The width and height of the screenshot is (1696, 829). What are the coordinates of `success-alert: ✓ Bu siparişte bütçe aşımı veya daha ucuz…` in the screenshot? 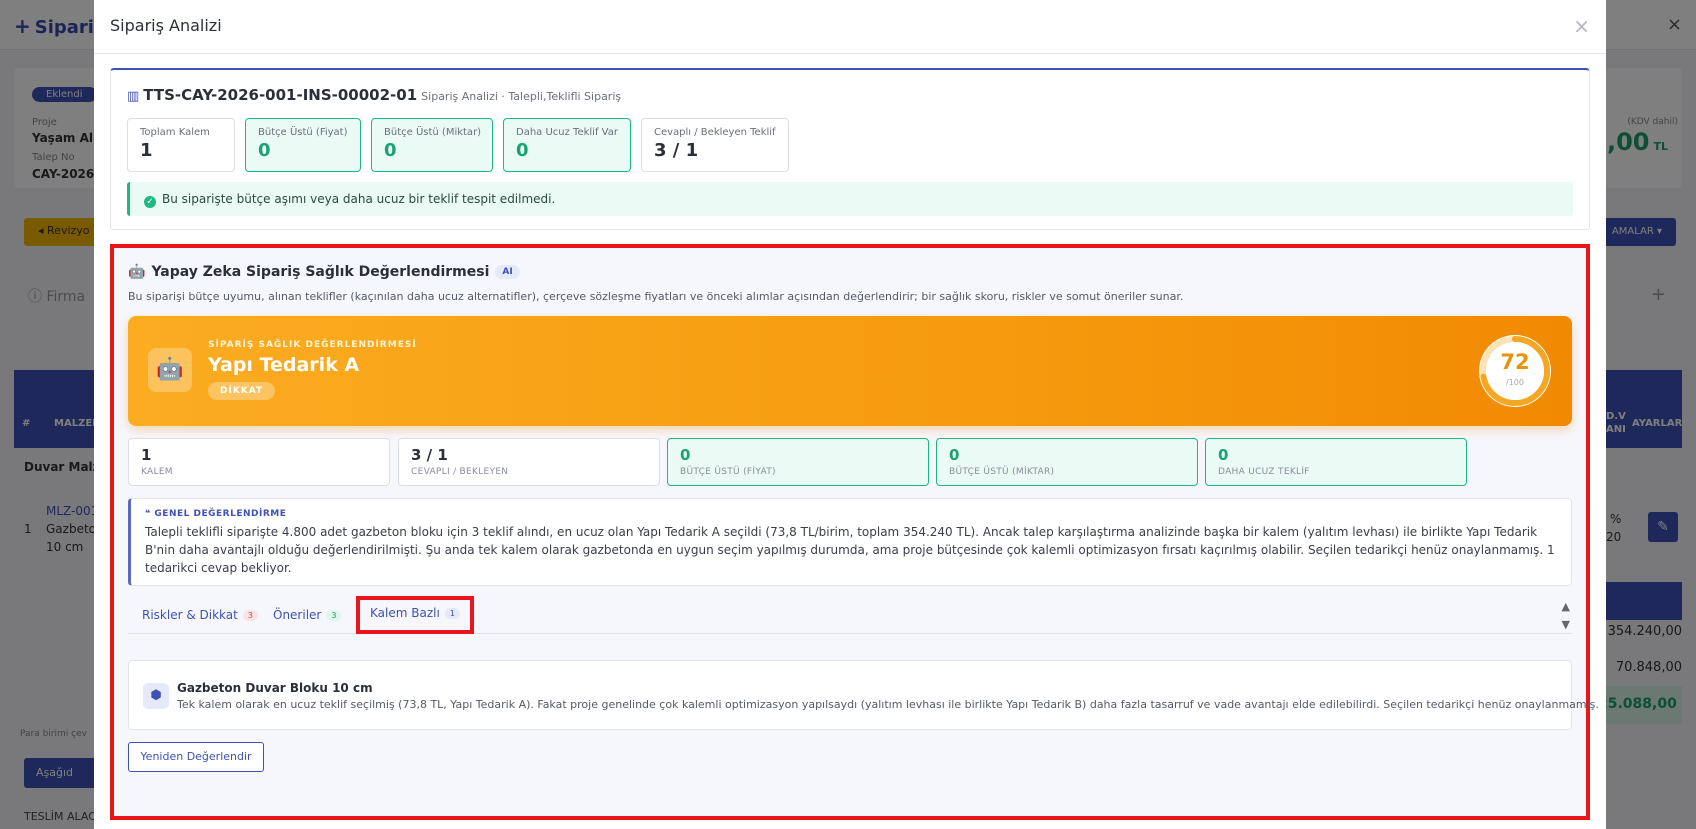 It's located at (850, 199).